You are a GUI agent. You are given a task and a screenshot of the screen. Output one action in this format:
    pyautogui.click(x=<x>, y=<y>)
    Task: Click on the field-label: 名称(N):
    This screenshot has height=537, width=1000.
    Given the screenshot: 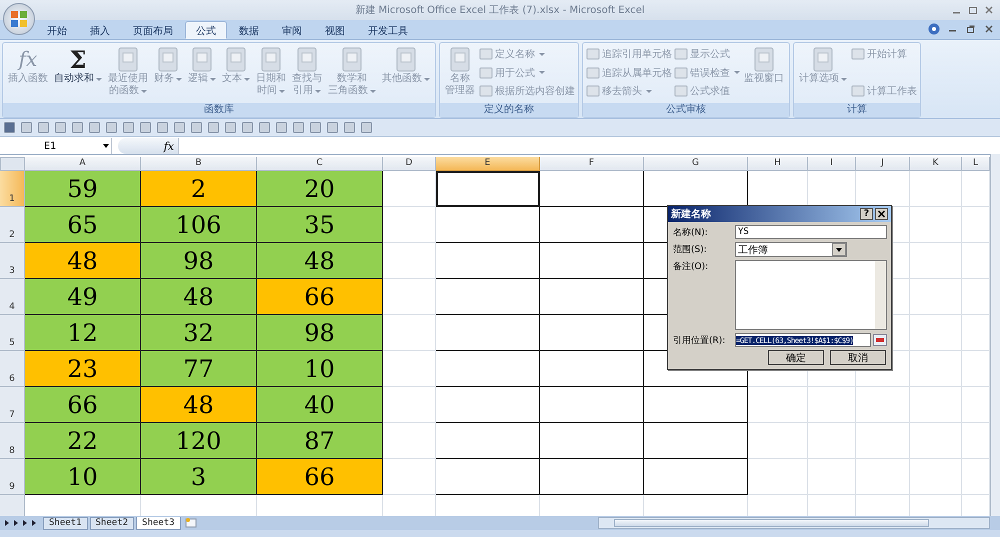 What is the action you would take?
    pyautogui.click(x=691, y=232)
    